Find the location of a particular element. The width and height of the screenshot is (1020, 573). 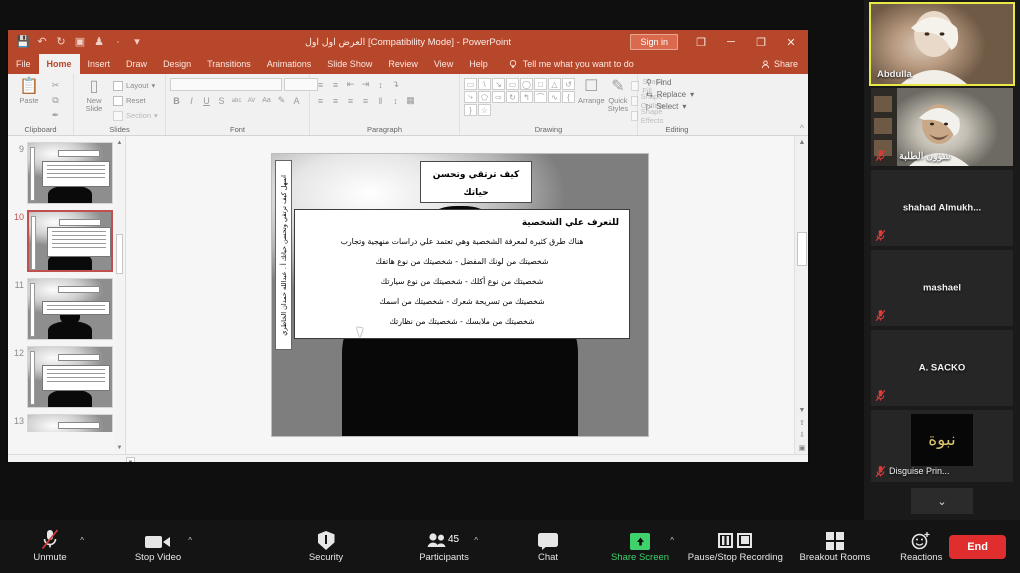

redo-icon: ↻ is located at coordinates (61, 42).